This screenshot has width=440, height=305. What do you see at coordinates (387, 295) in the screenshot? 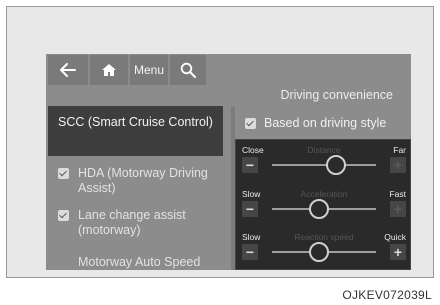
I see `figure-code: OJKEV072039L` at bounding box center [387, 295].